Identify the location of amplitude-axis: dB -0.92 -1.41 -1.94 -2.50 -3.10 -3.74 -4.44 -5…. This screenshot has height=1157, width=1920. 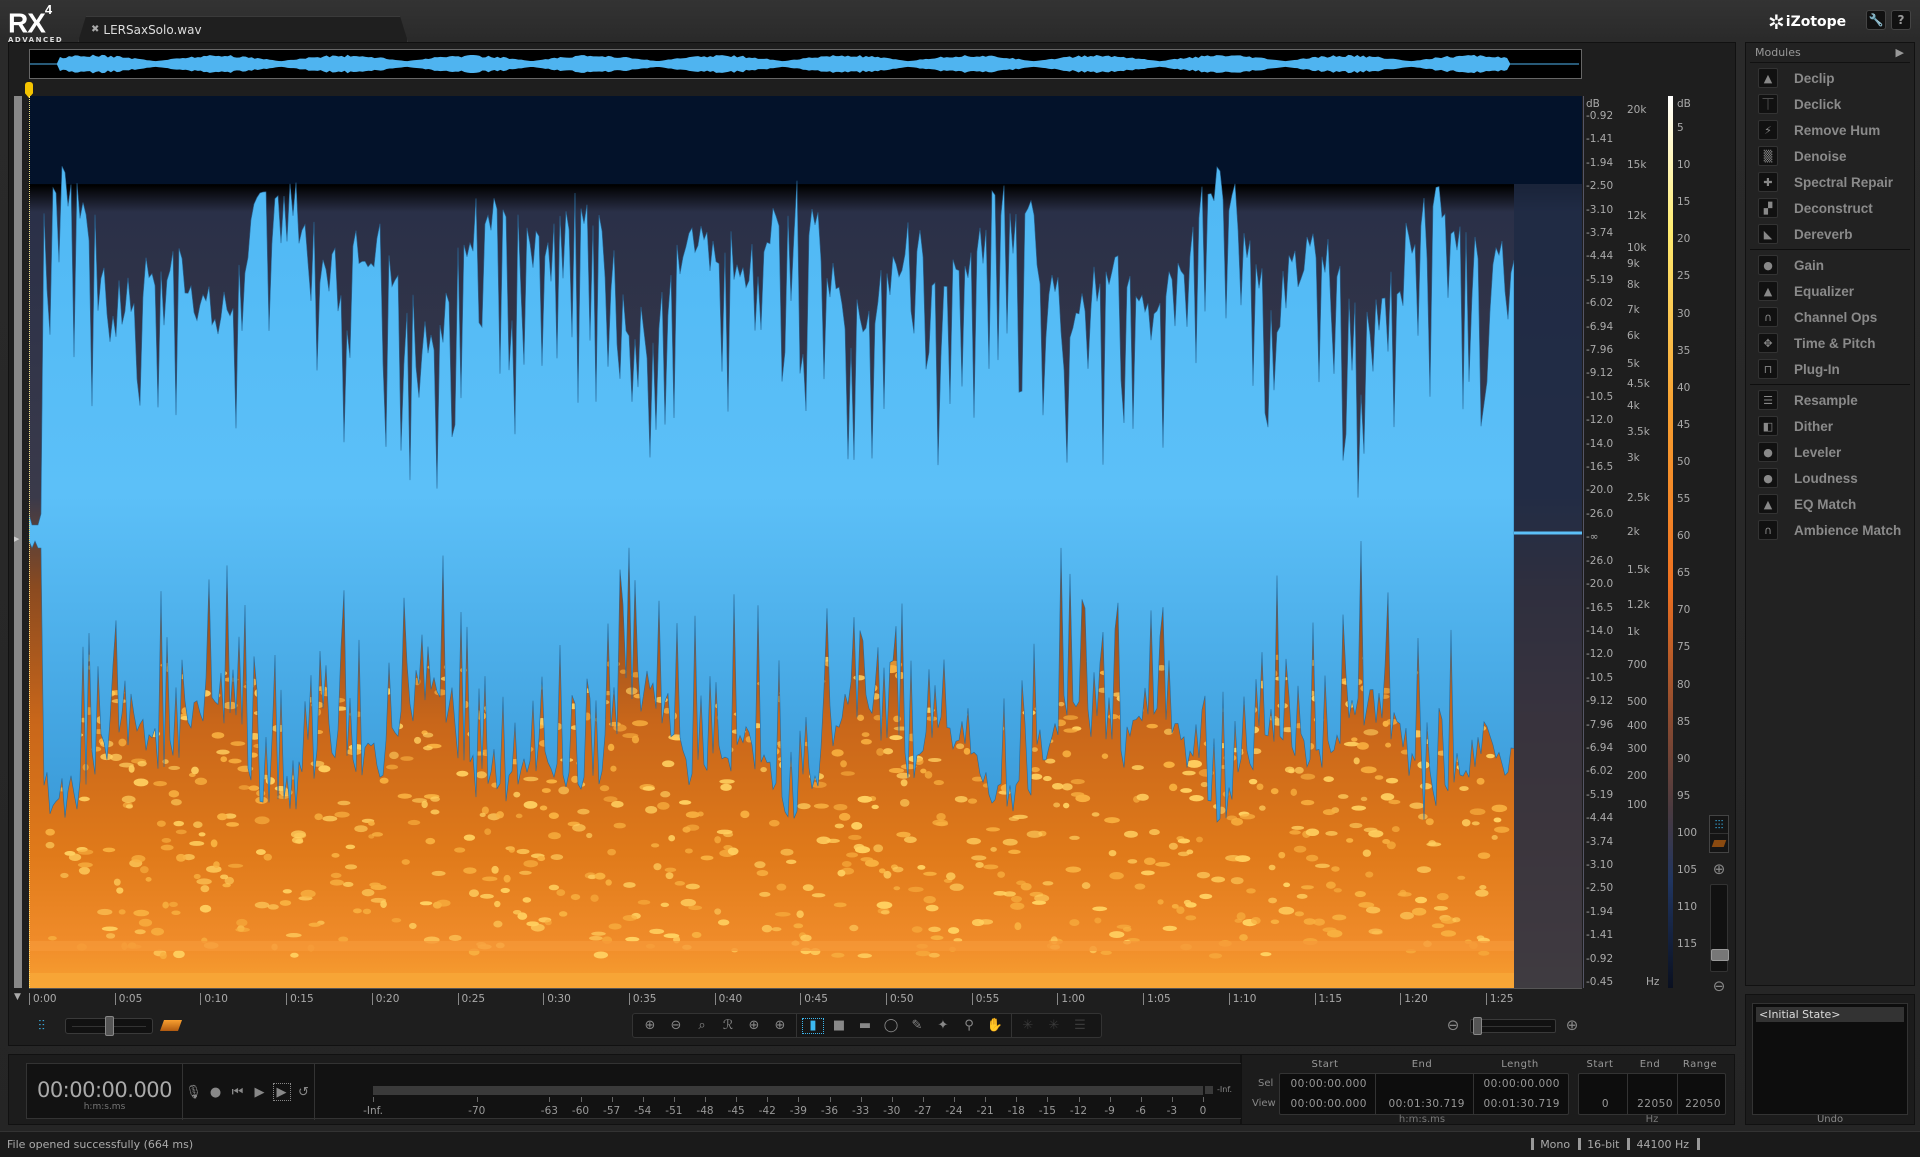
(1605, 542).